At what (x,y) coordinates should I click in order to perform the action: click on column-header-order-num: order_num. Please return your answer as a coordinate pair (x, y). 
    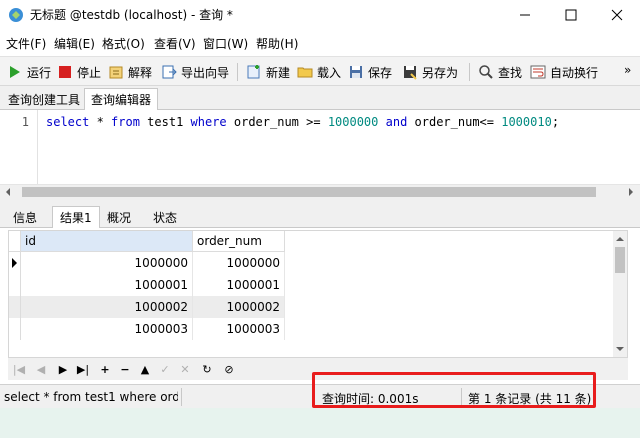
    Looking at the image, I should click on (239, 241).